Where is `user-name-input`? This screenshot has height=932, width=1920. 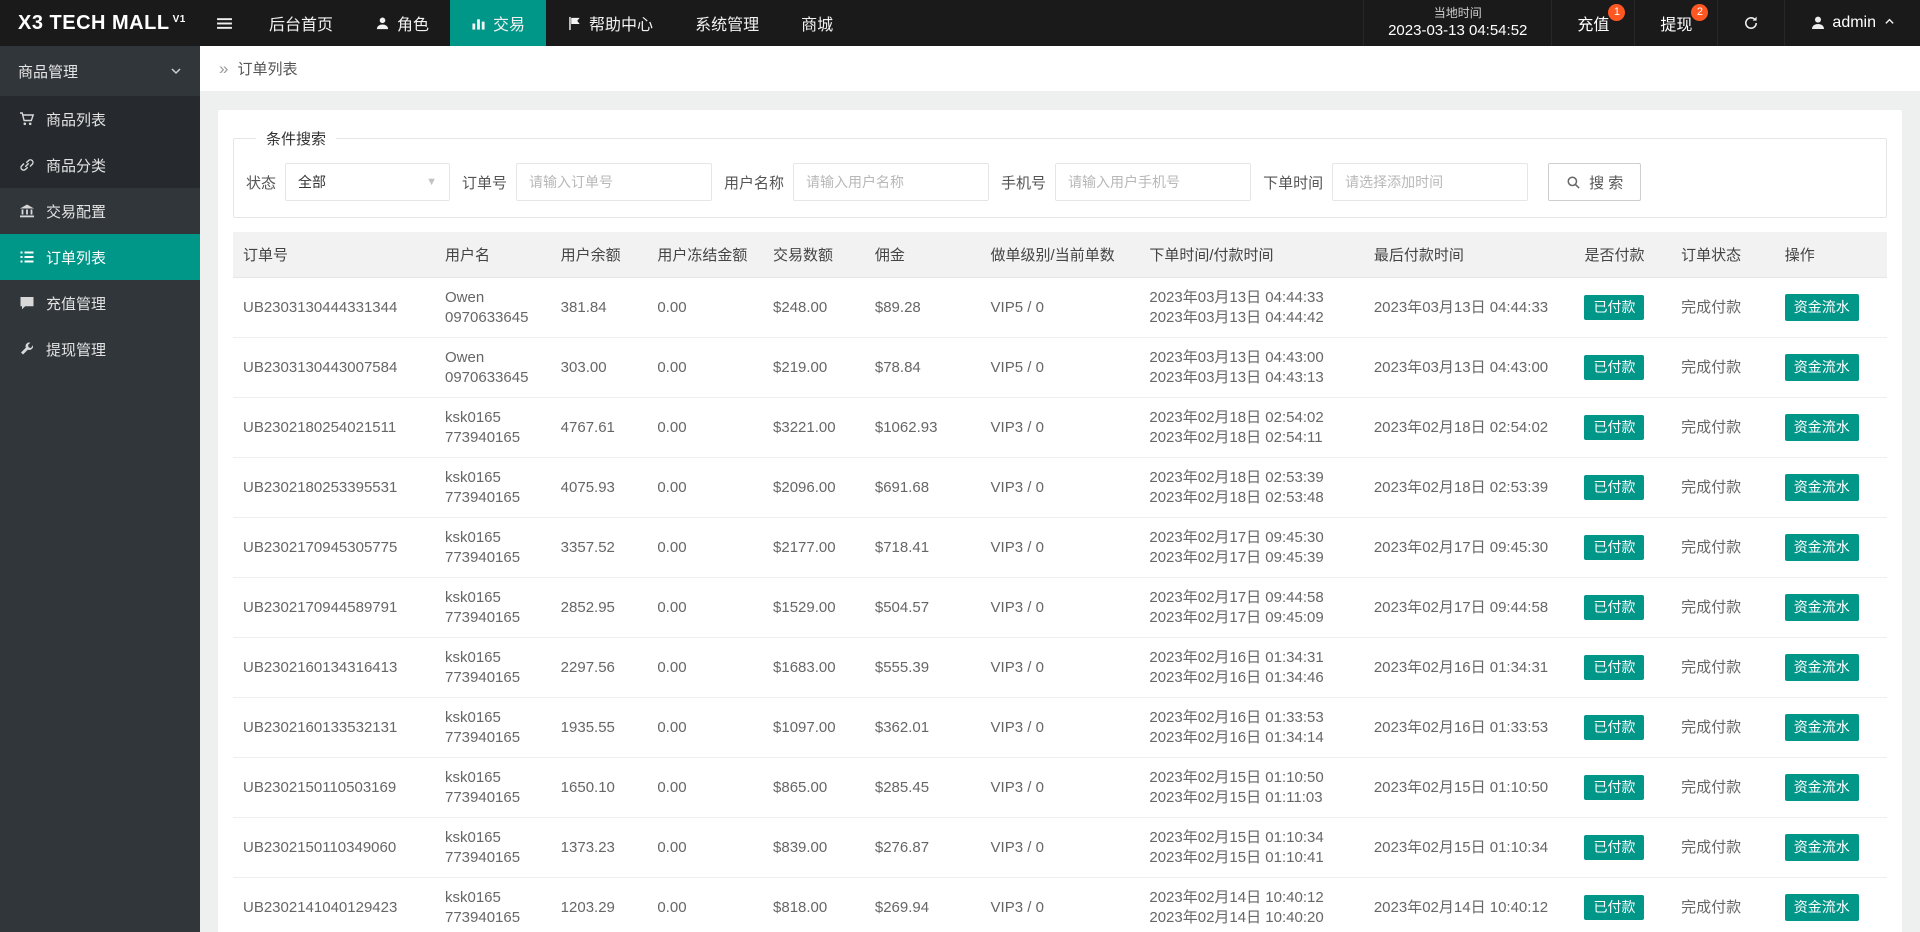 user-name-input is located at coordinates (891, 182).